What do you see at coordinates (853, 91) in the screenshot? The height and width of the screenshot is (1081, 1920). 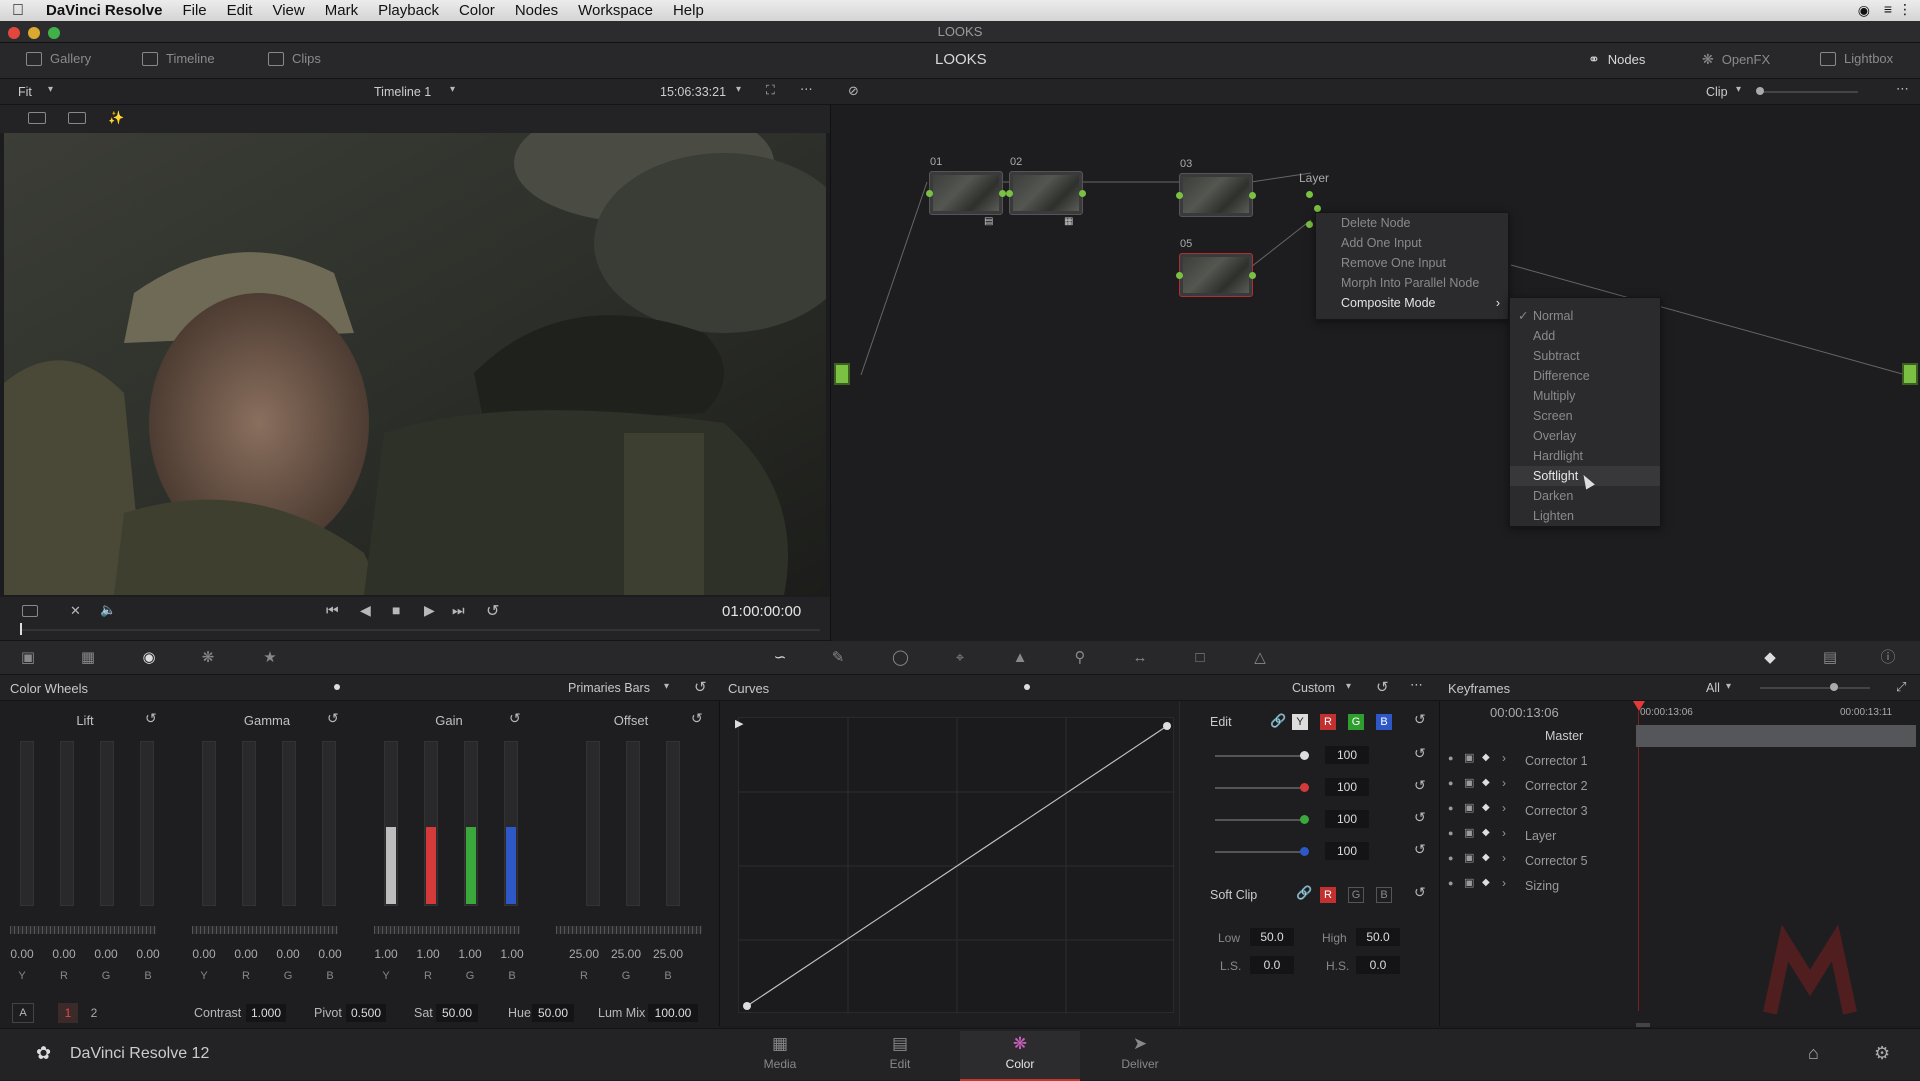 I see `disable-icon: ⊘` at bounding box center [853, 91].